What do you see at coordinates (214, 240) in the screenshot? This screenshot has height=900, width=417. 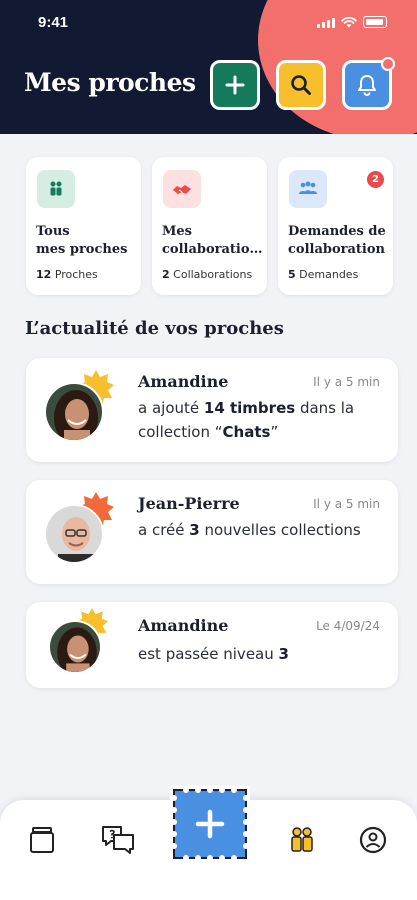 I see `card-title: Mes collaborations` at bounding box center [214, 240].